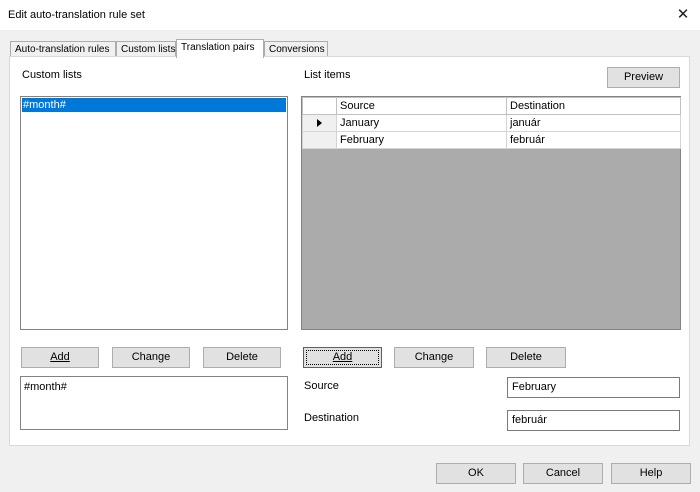  What do you see at coordinates (242, 357) in the screenshot?
I see `custom-list-delete-button: Delete` at bounding box center [242, 357].